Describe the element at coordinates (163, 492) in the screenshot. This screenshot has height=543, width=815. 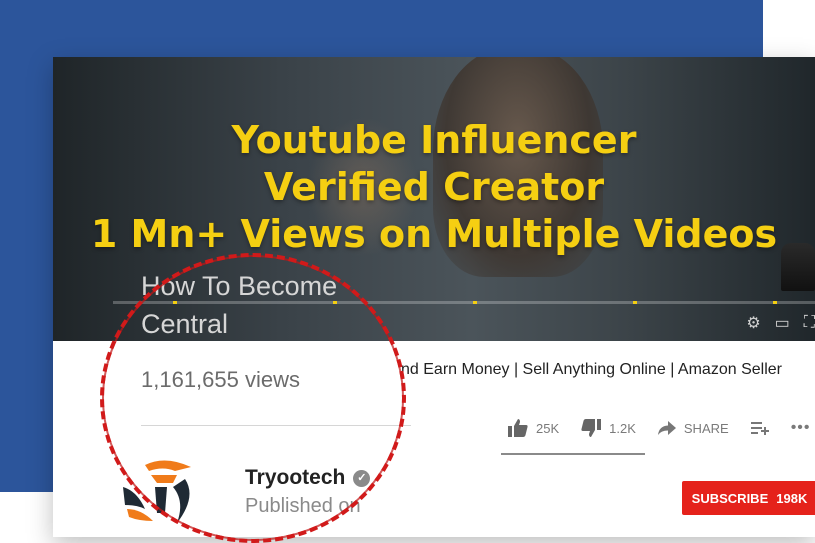
I see `channel-logo` at that location.